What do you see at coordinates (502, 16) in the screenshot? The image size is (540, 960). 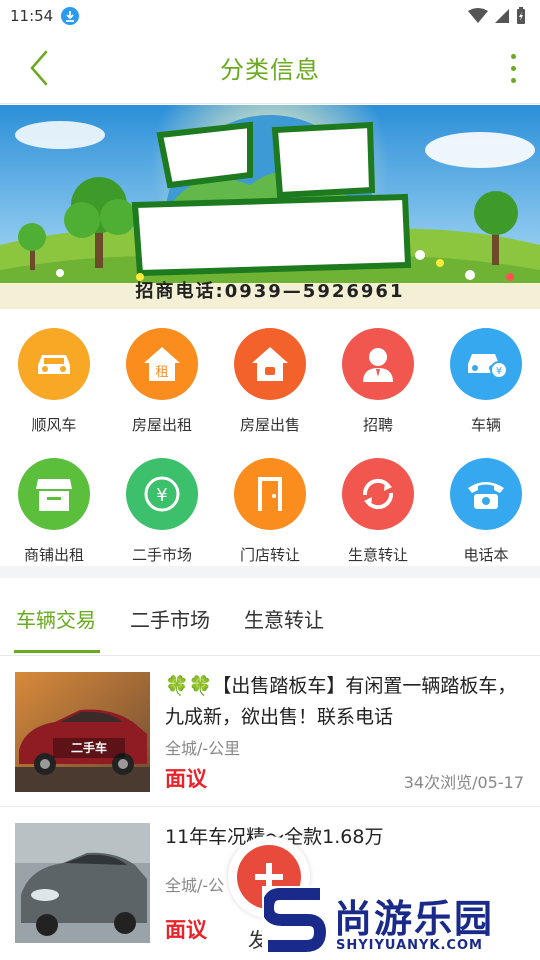 I see `signal-icon` at bounding box center [502, 16].